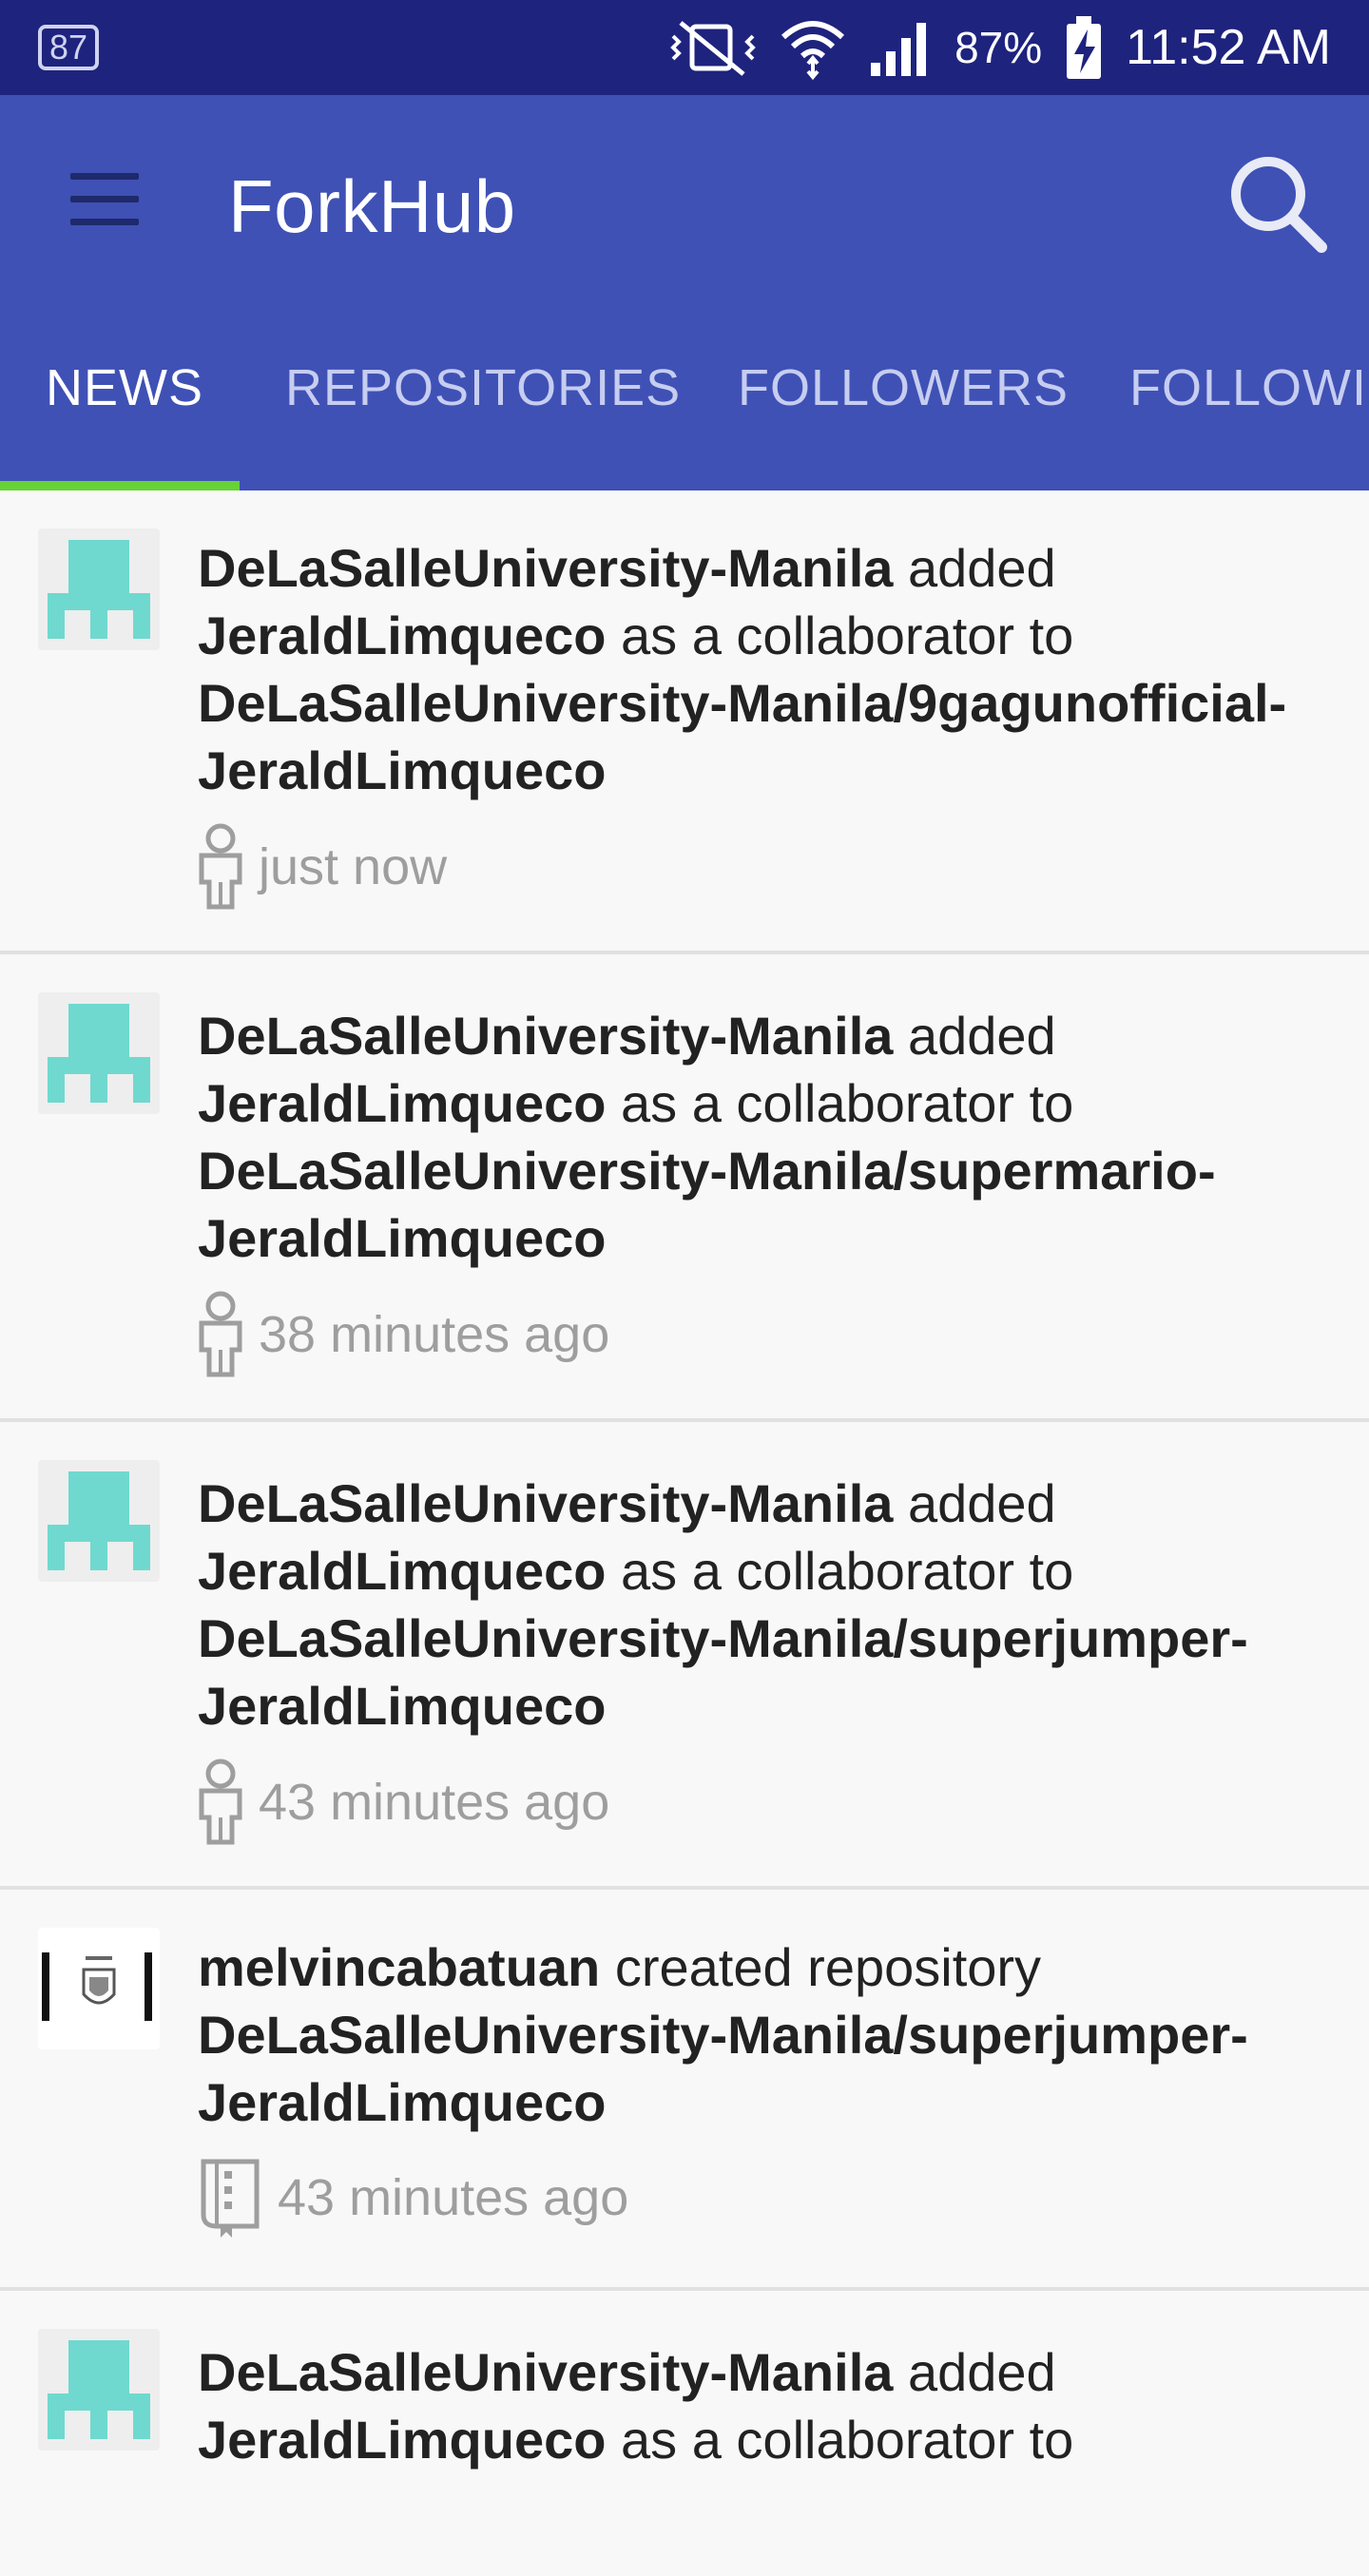  I want to click on wifi-icon, so click(813, 51).